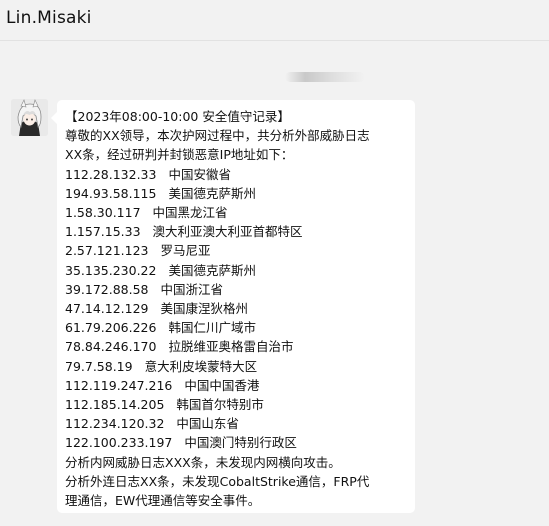 This screenshot has height=526, width=549. What do you see at coordinates (217, 136) in the screenshot?
I see `intro-line: 尊敬的XX领导，本次护网过程中，共分析外部威胁日志` at bounding box center [217, 136].